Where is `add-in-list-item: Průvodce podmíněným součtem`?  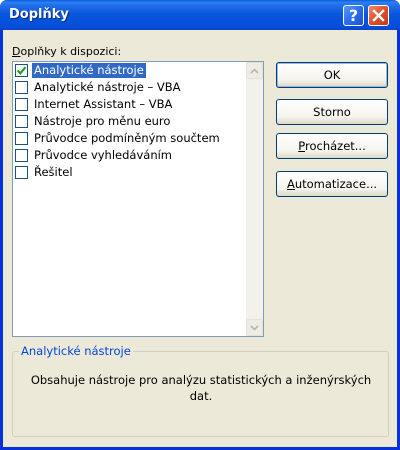
add-in-list-item: Průvodce podmíněným součtem is located at coordinates (129, 138).